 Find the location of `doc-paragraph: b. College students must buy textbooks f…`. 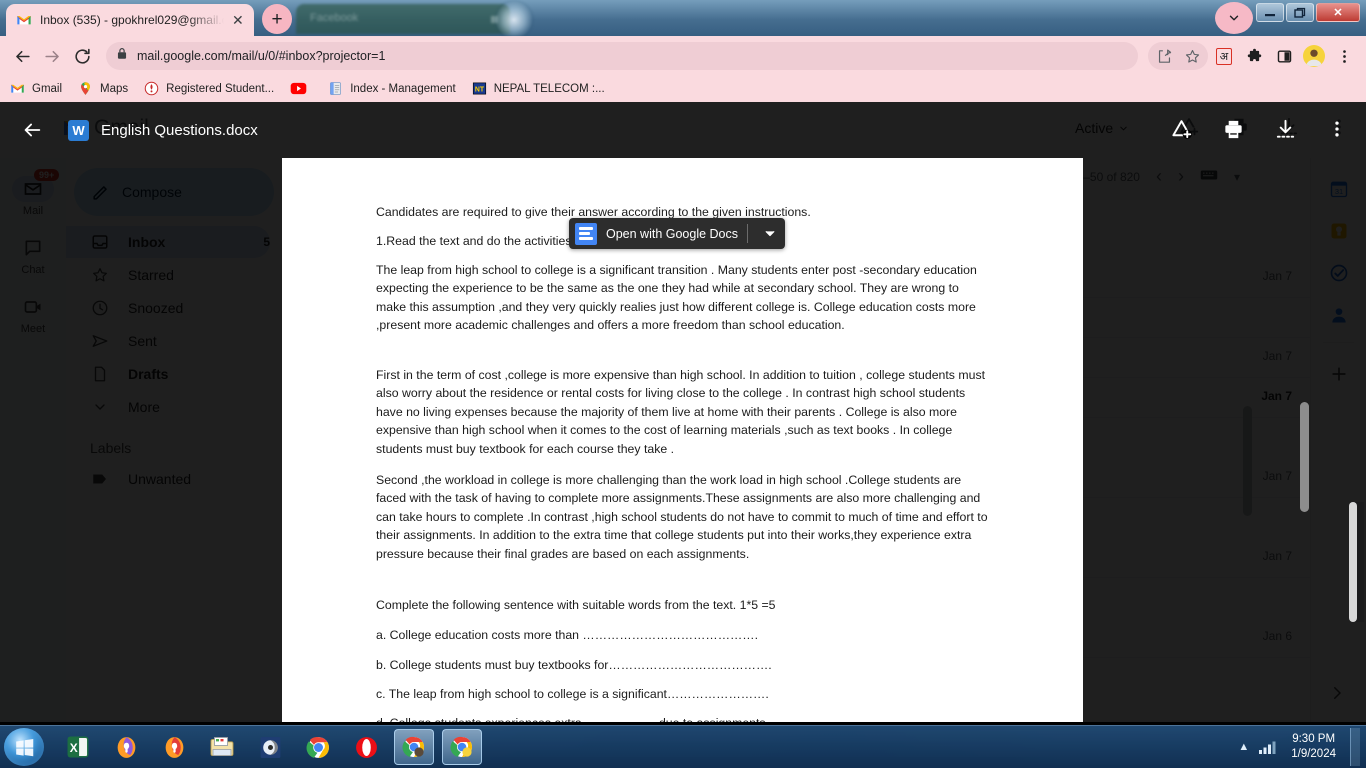

doc-paragraph: b. College students must buy textbooks f… is located at coordinates (574, 665).